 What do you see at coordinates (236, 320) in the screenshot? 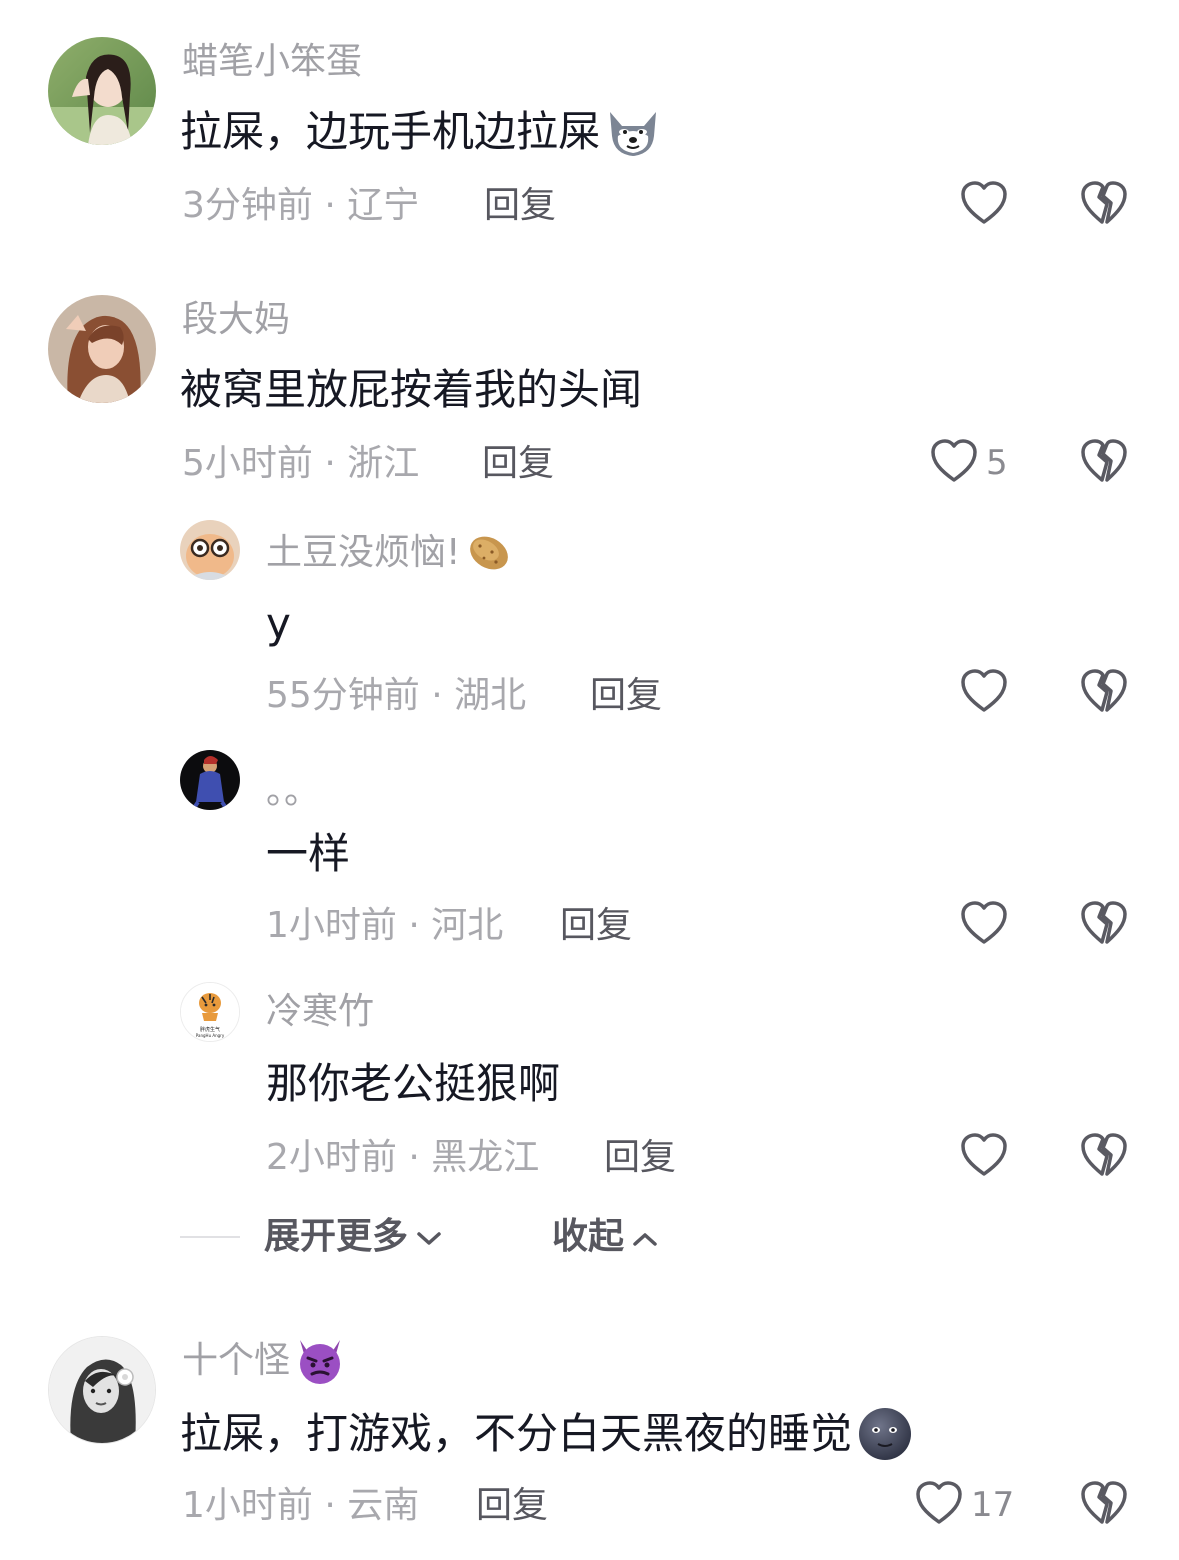
I see `comment-username: 段大妈` at bounding box center [236, 320].